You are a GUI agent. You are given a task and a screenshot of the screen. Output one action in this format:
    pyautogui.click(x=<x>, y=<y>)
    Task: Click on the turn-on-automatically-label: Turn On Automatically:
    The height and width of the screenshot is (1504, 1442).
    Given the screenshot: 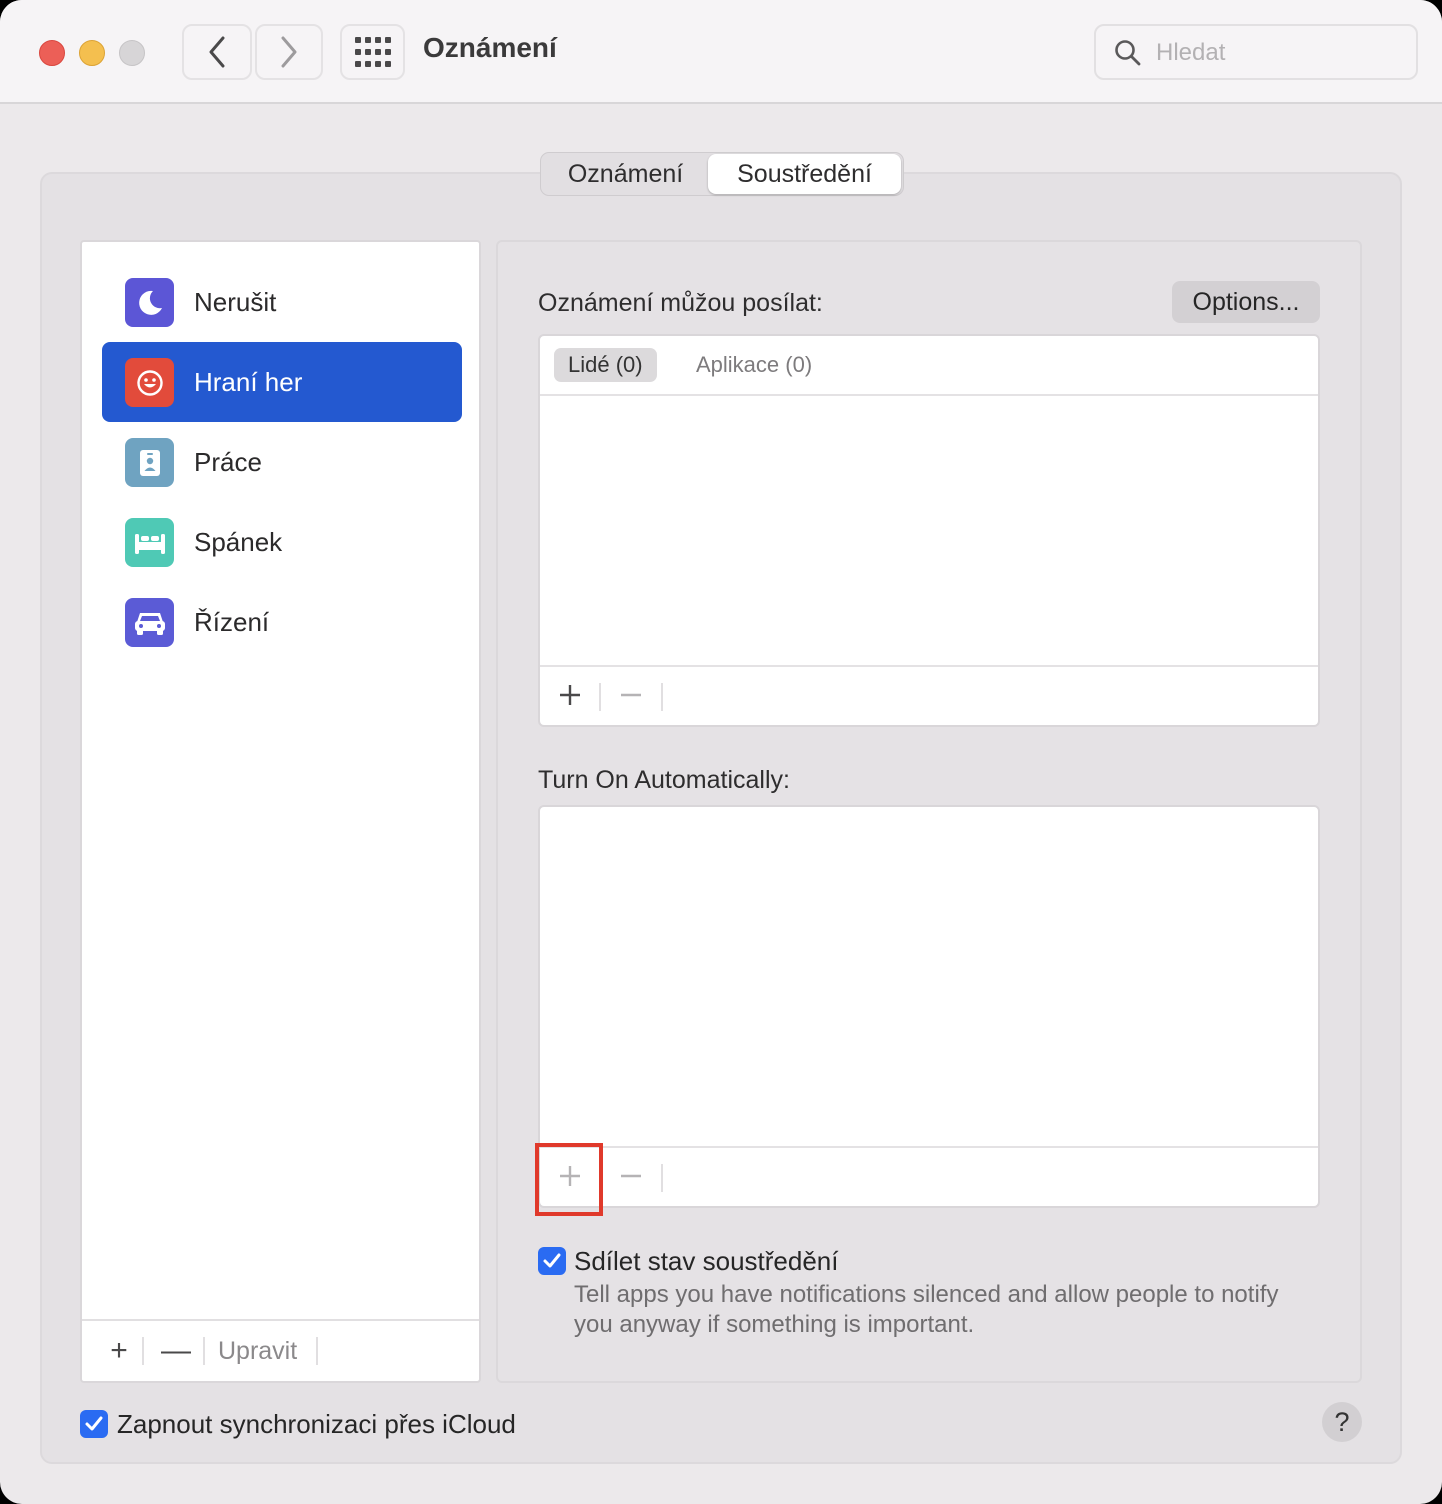 What is the action you would take?
    pyautogui.click(x=664, y=780)
    